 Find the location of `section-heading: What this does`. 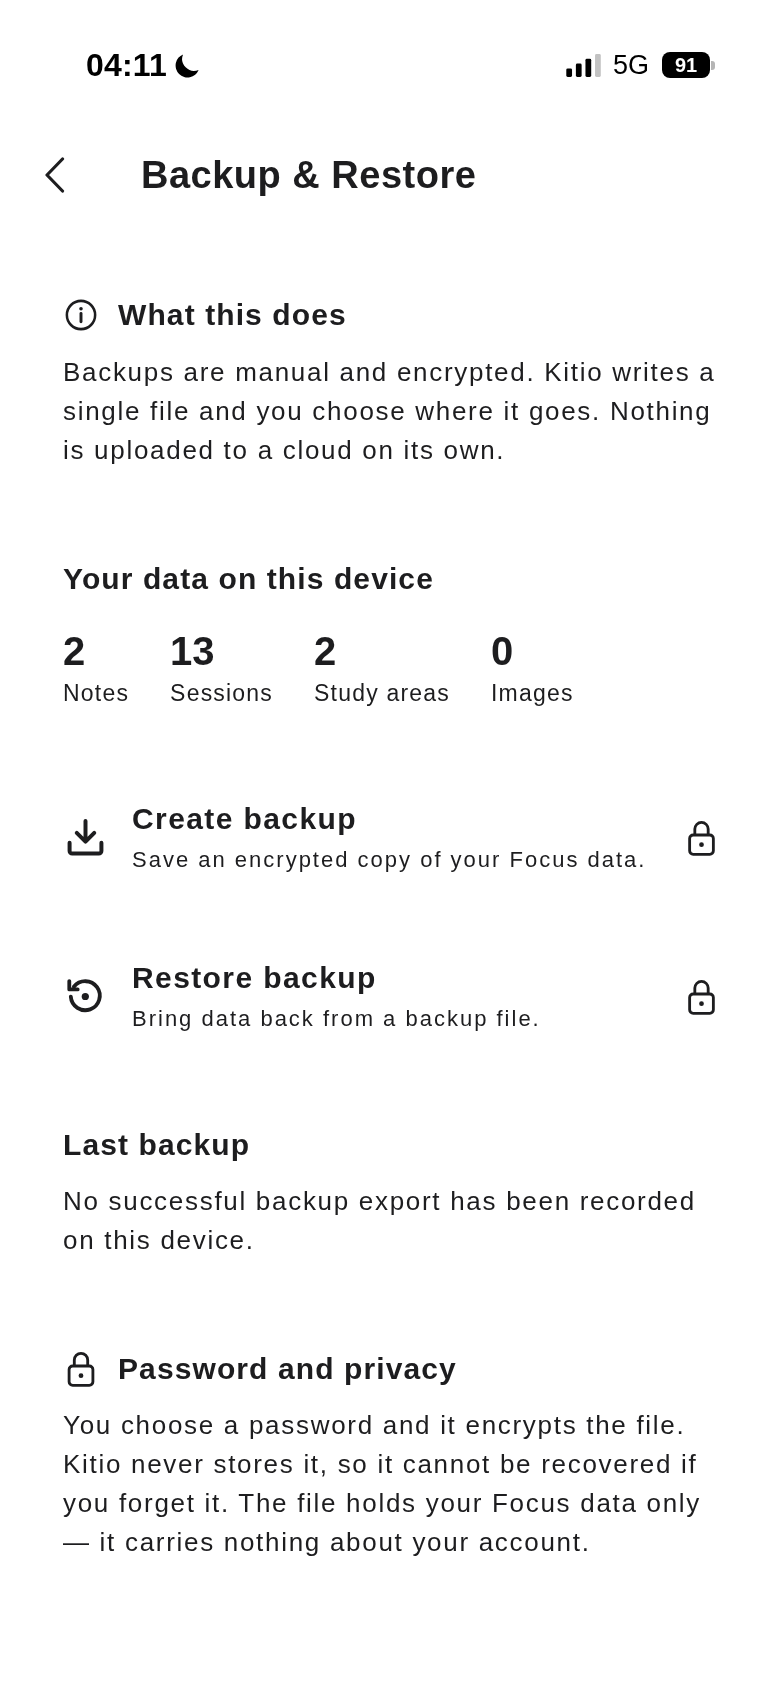

section-heading: What this does is located at coordinates (232, 315).